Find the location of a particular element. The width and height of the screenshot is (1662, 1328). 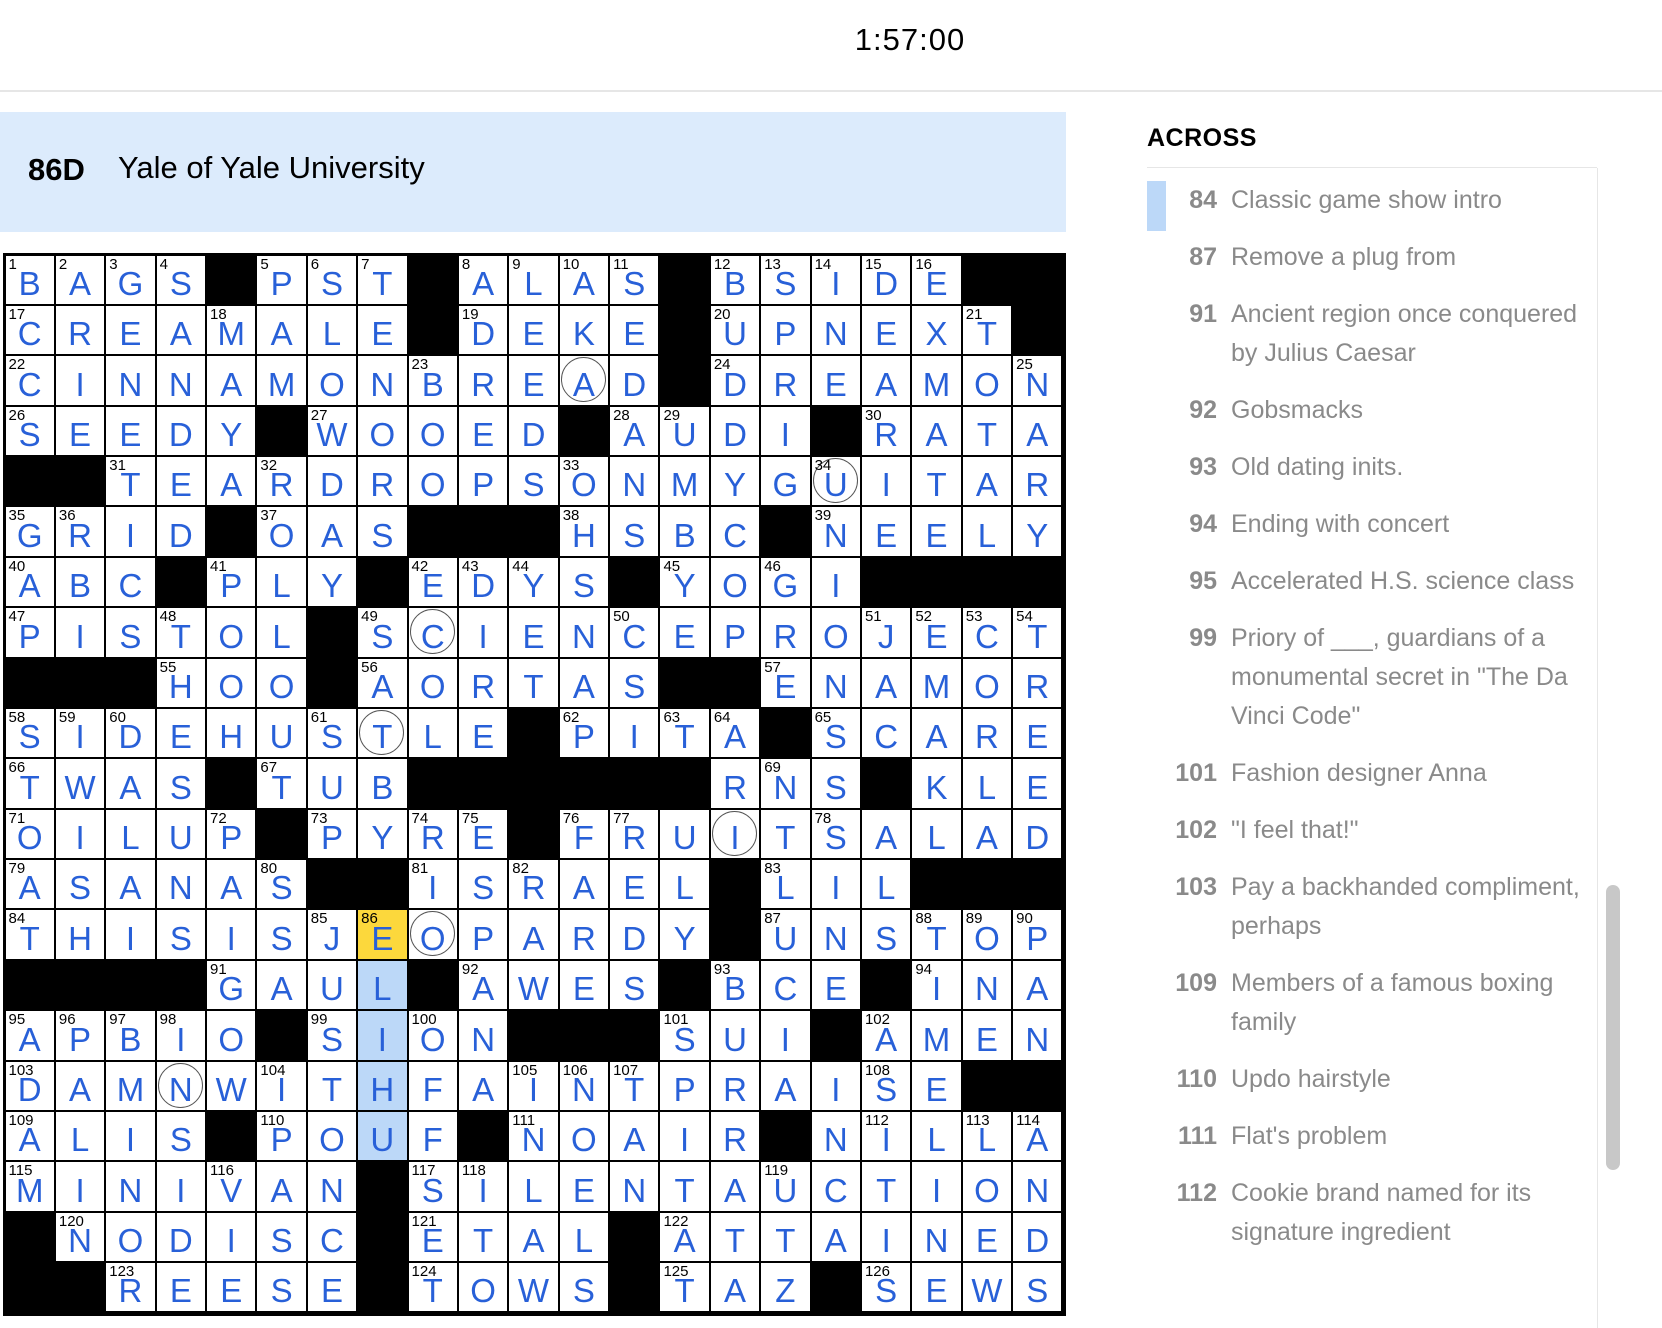

grid-cell-r14-c7: L is located at coordinates (382, 985).